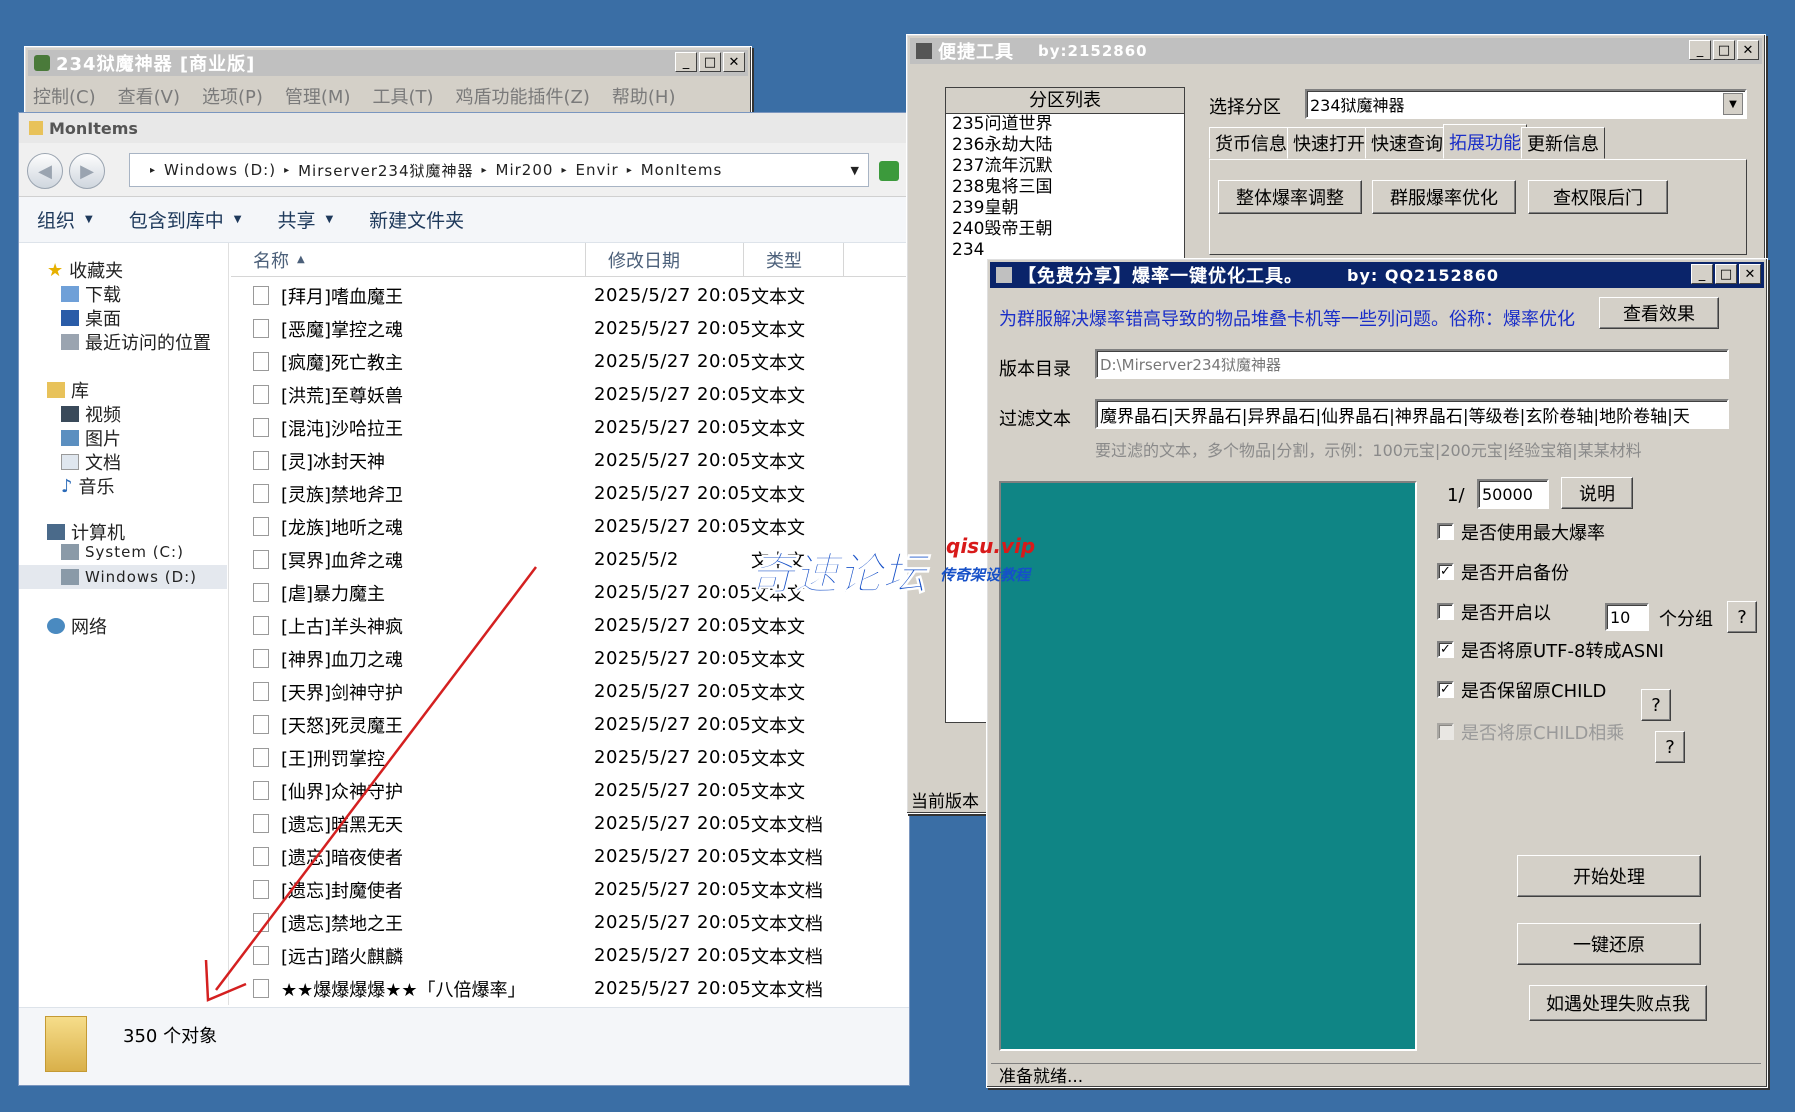 Image resolution: width=1795 pixels, height=1112 pixels. I want to click on file-row: [远古]踏火麒麟 2025/5/27 20:05 文本文档, so click(570, 955).